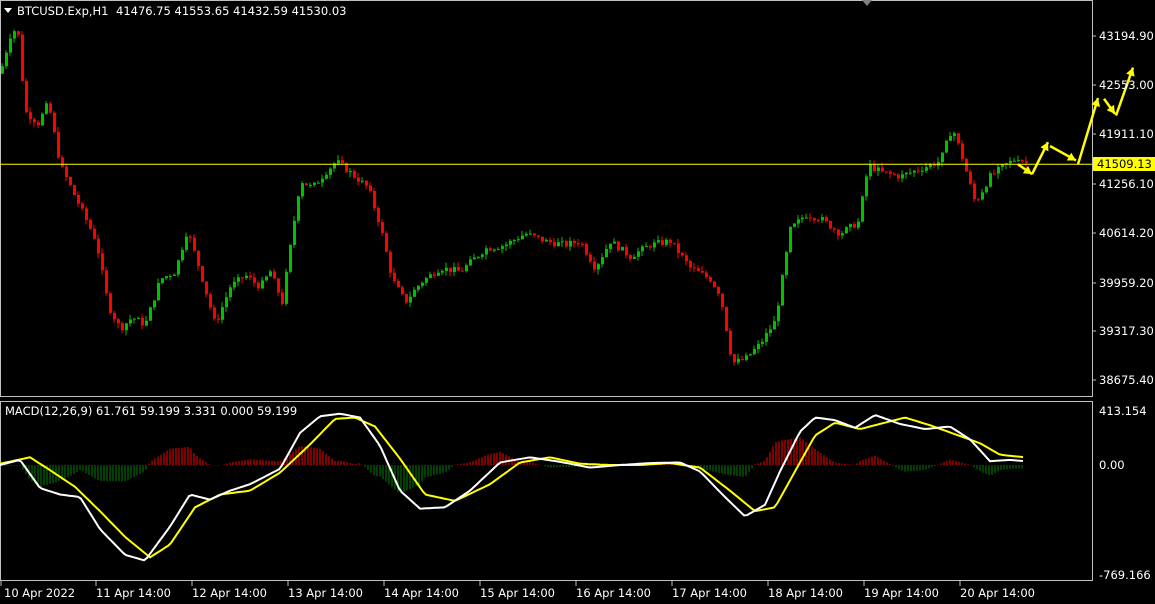  What do you see at coordinates (901, 593) in the screenshot?
I see `time-label: 19 Apr 14:00` at bounding box center [901, 593].